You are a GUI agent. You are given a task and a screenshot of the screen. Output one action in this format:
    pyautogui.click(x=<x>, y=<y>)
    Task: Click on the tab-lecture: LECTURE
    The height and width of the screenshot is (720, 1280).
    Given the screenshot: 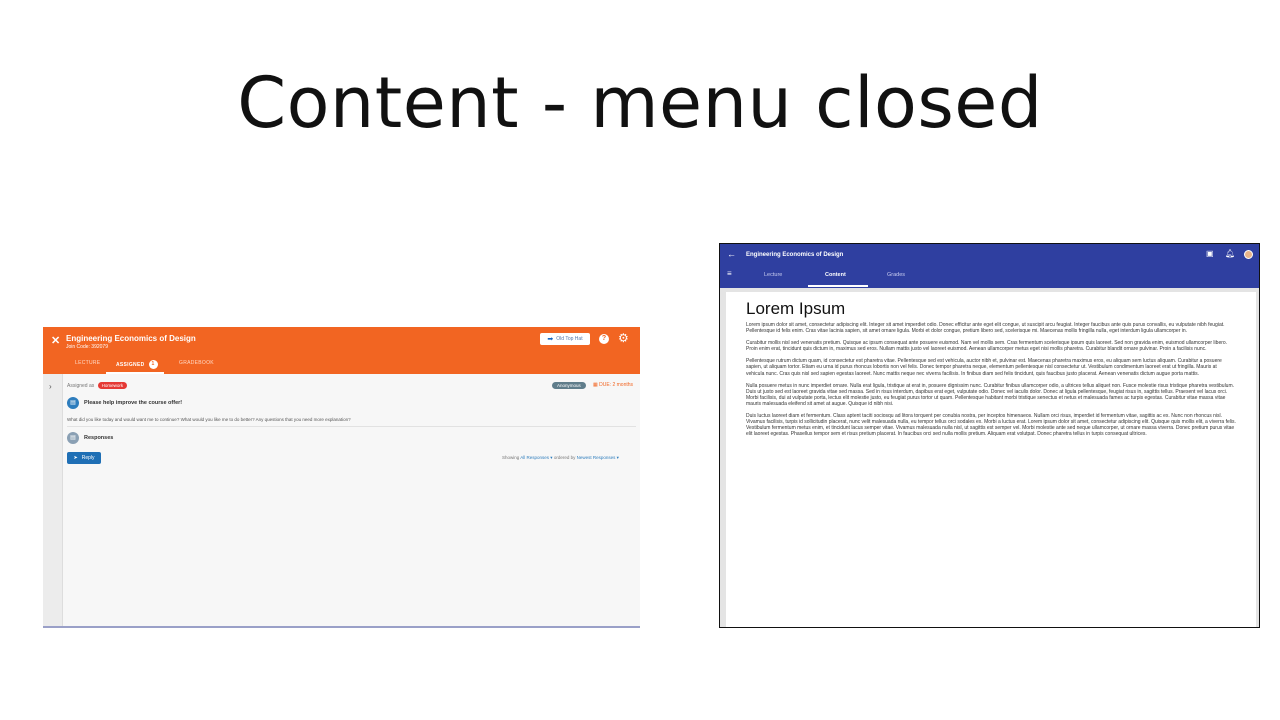 What is the action you would take?
    pyautogui.click(x=87, y=363)
    